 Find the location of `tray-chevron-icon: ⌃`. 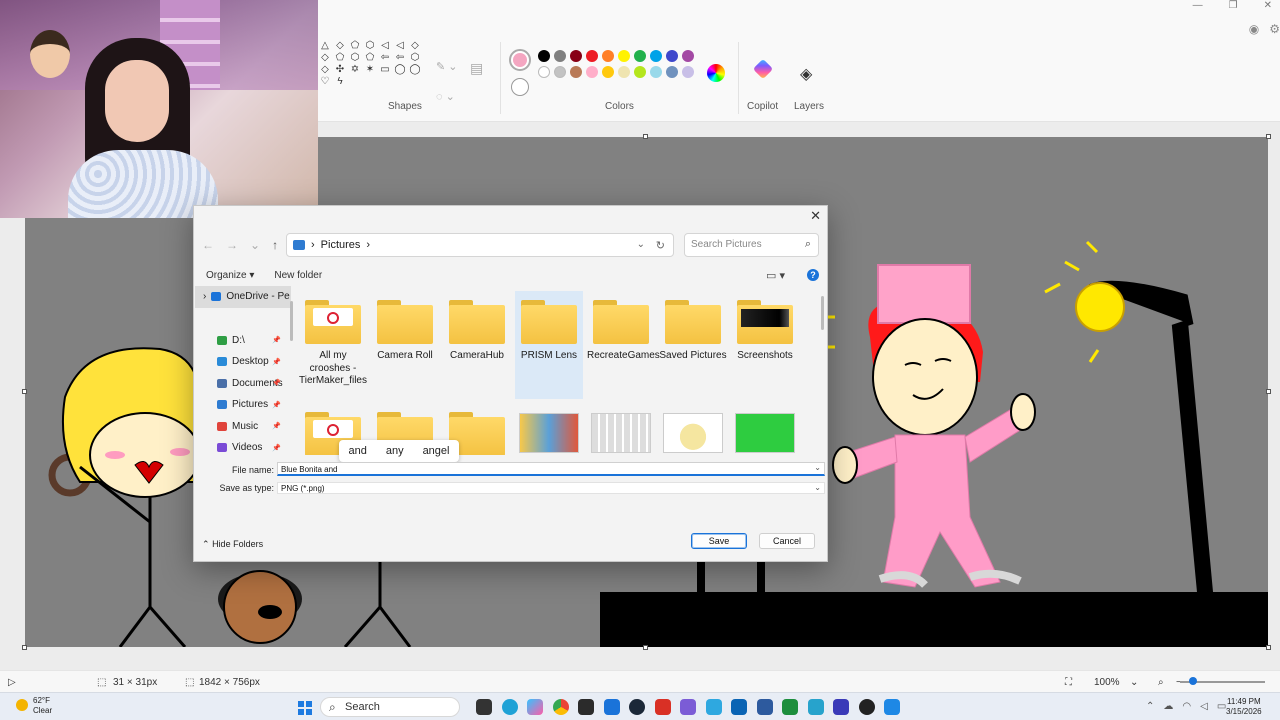

tray-chevron-icon: ⌃ is located at coordinates (1150, 706).